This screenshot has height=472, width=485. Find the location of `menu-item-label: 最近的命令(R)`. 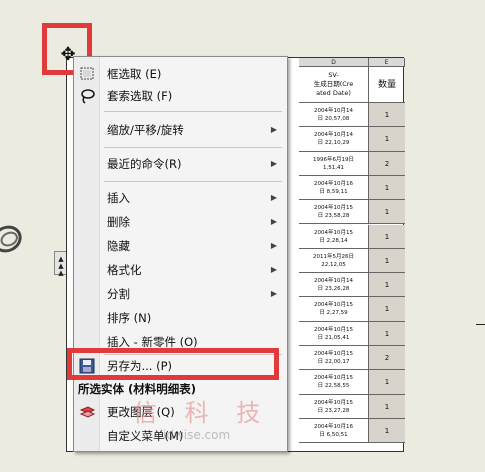

menu-item-label: 最近的命令(R) is located at coordinates (144, 164).